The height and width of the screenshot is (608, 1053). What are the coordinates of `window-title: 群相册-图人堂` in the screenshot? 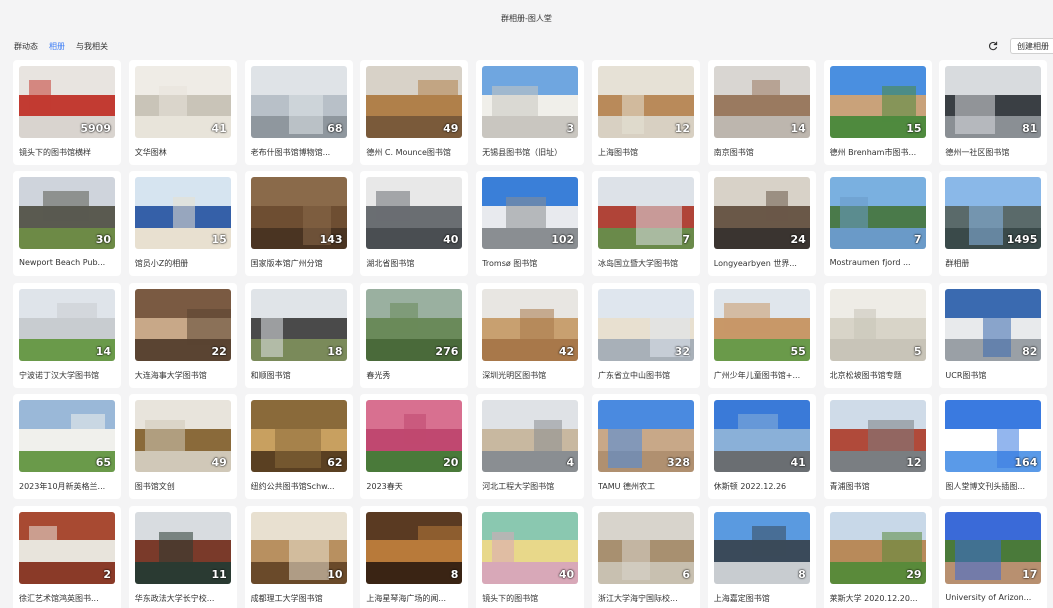 It's located at (526, 18).